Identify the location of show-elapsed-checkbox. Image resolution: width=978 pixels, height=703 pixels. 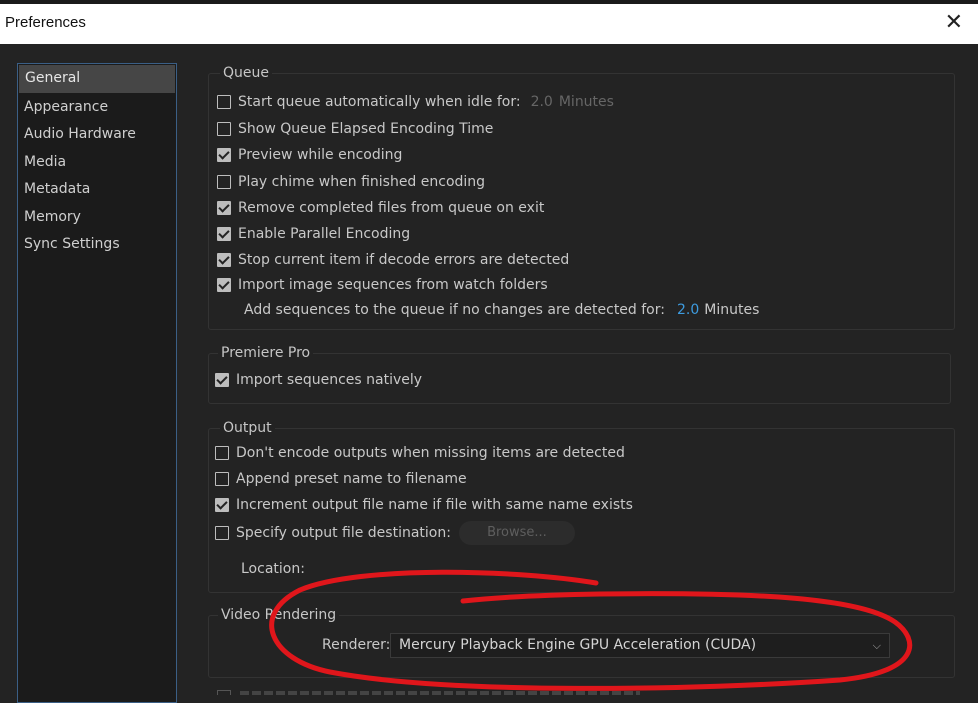
(224, 129).